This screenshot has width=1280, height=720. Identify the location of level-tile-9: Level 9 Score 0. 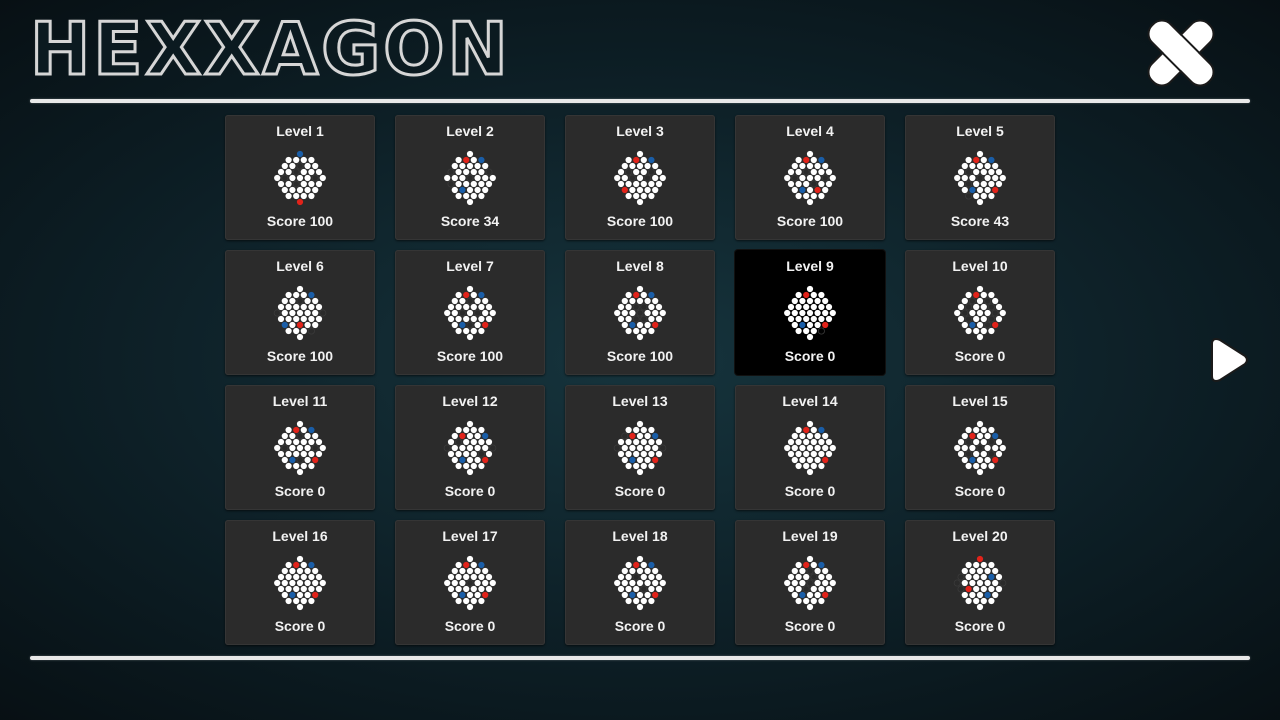
(810, 312).